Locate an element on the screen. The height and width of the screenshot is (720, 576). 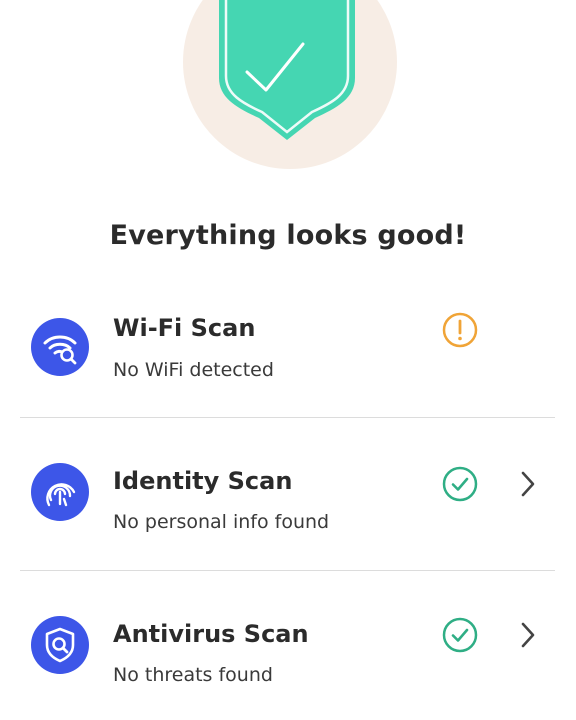
wifi-search-icon is located at coordinates (60, 347).